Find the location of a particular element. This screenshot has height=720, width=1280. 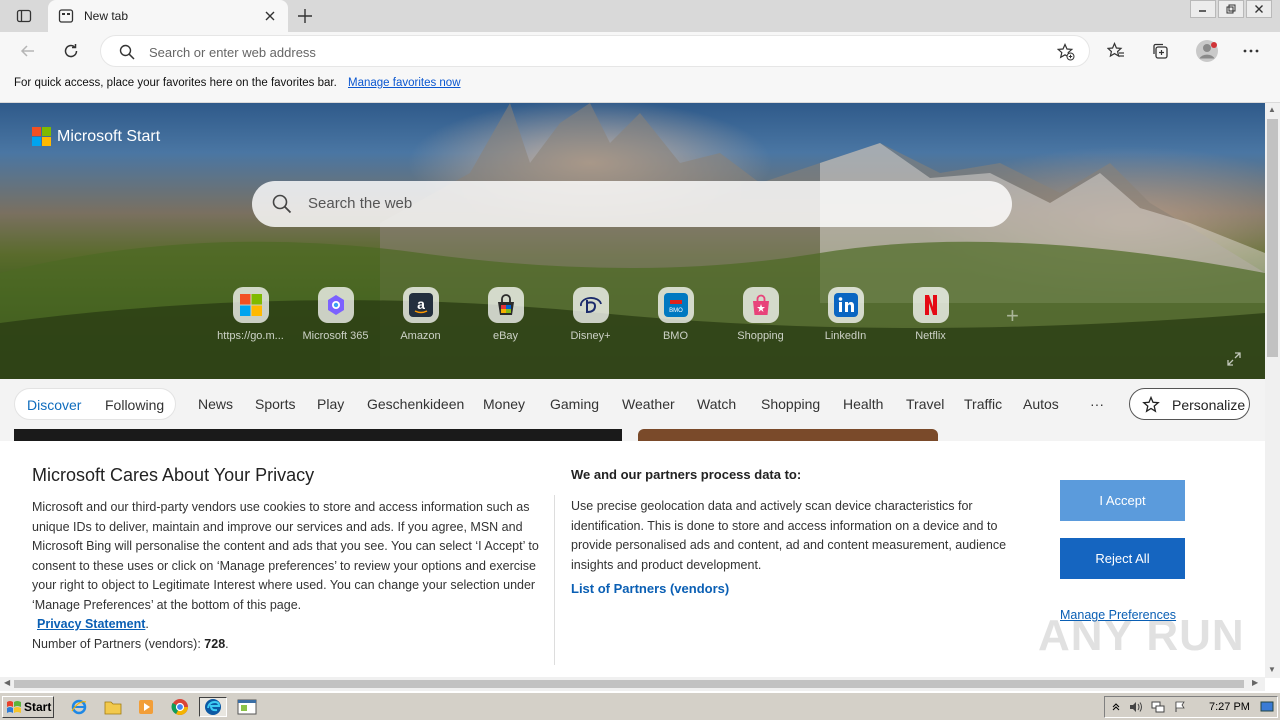

new-tab-page-icon is located at coordinates (66, 16).